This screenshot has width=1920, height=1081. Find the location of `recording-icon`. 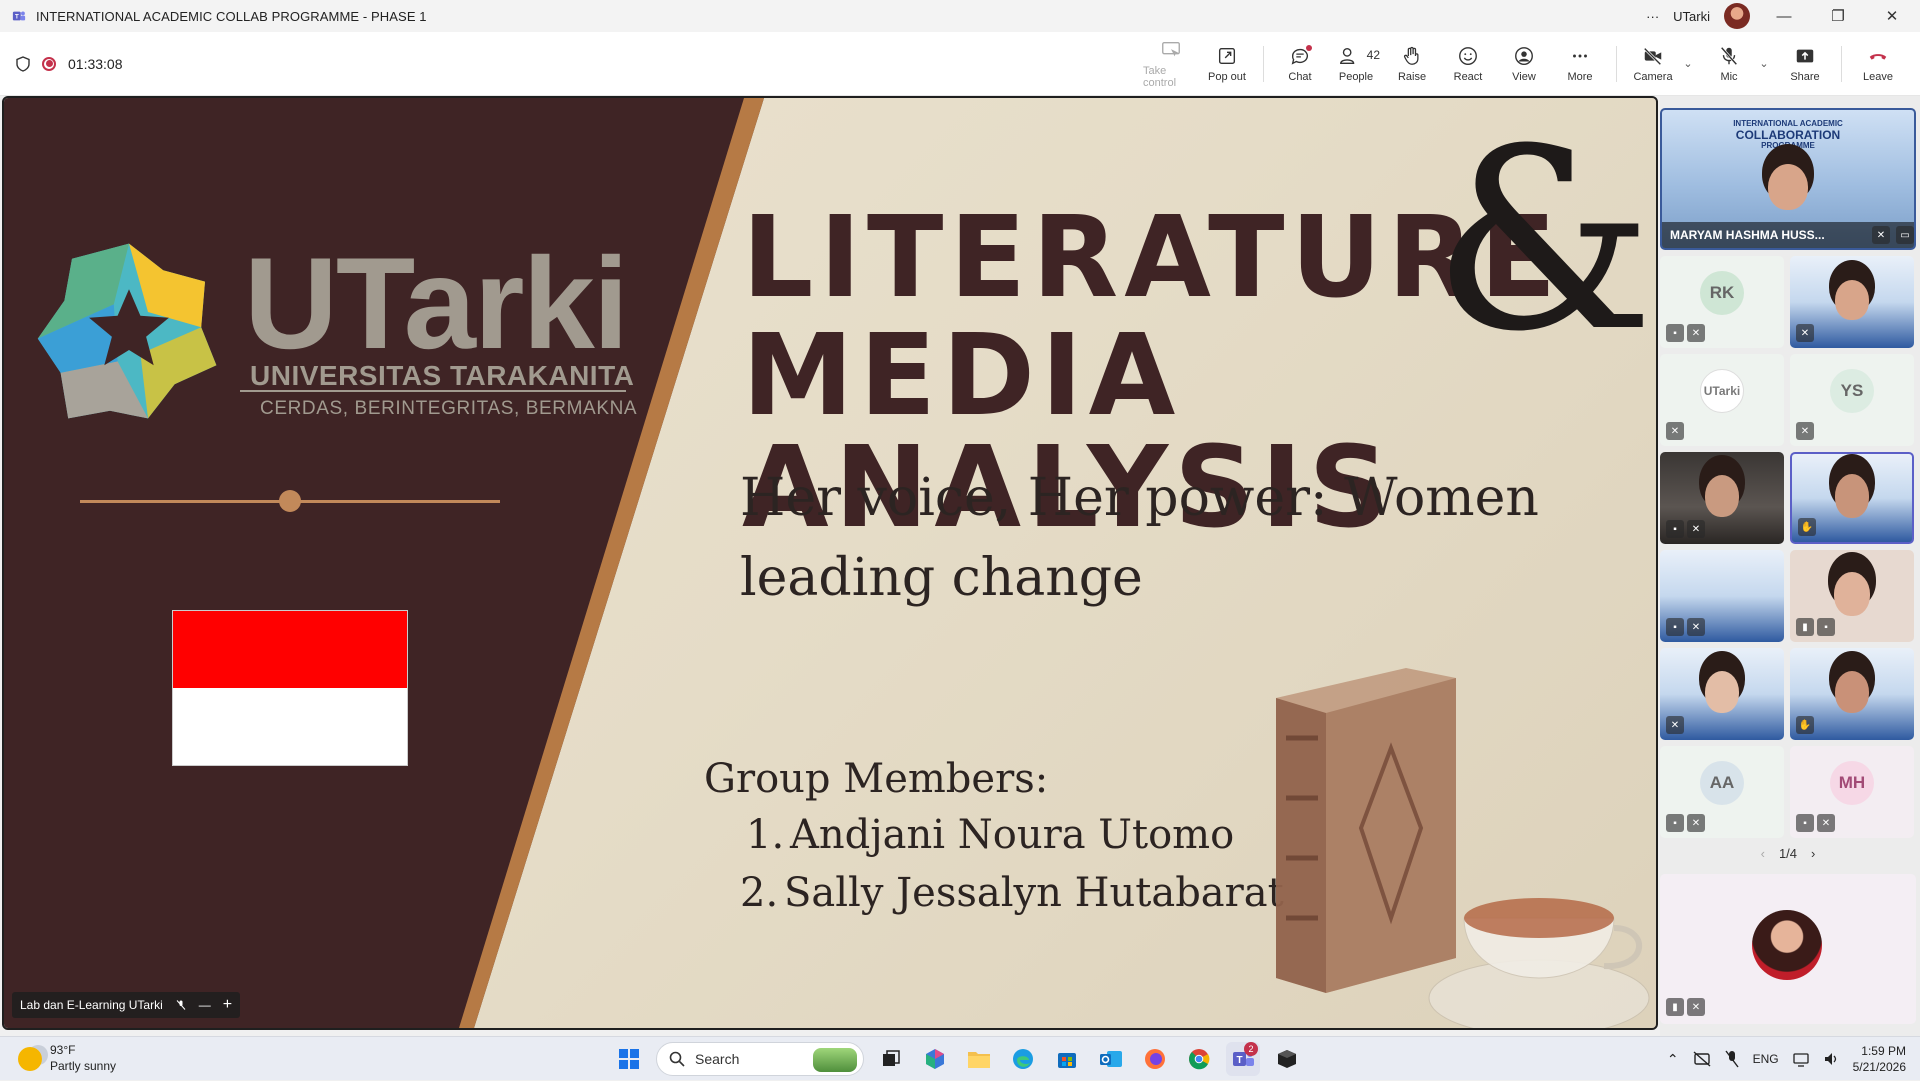

recording-icon is located at coordinates (49, 63).